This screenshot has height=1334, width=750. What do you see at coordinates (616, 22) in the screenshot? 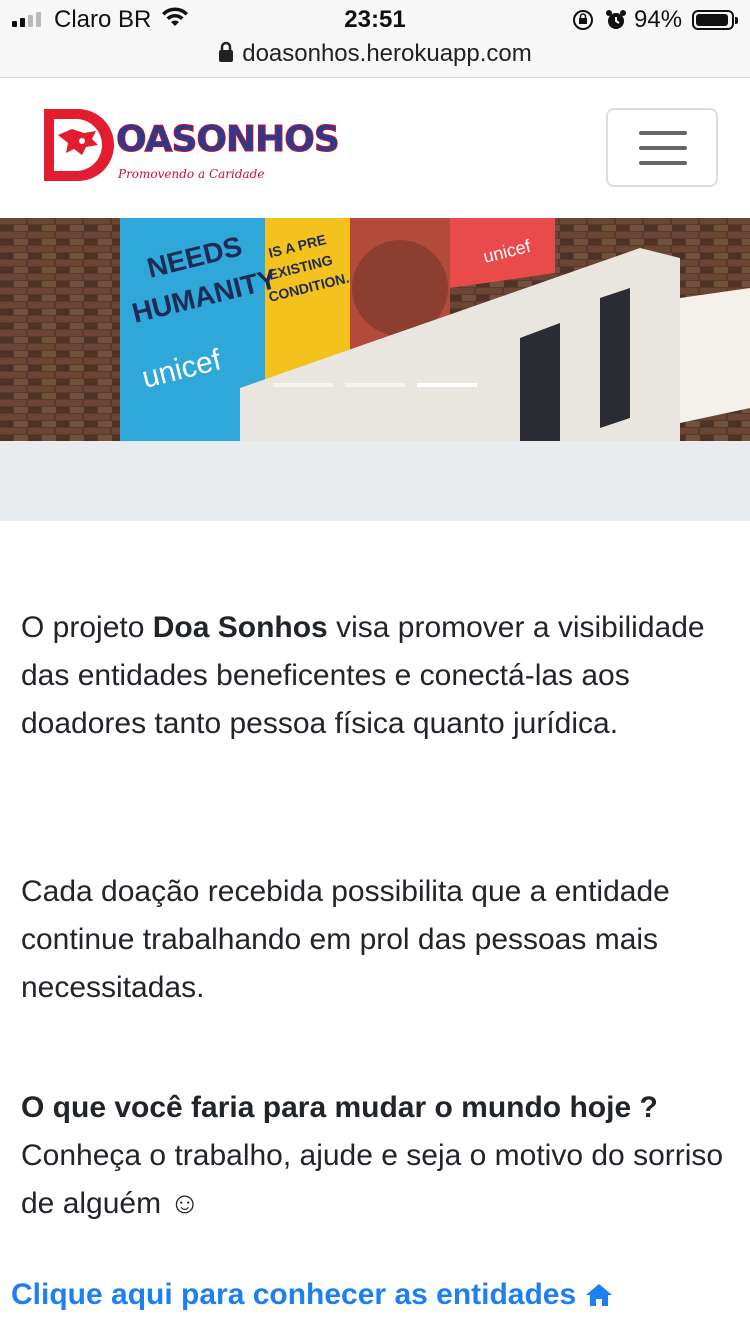
I see `alarm-icon` at bounding box center [616, 22].